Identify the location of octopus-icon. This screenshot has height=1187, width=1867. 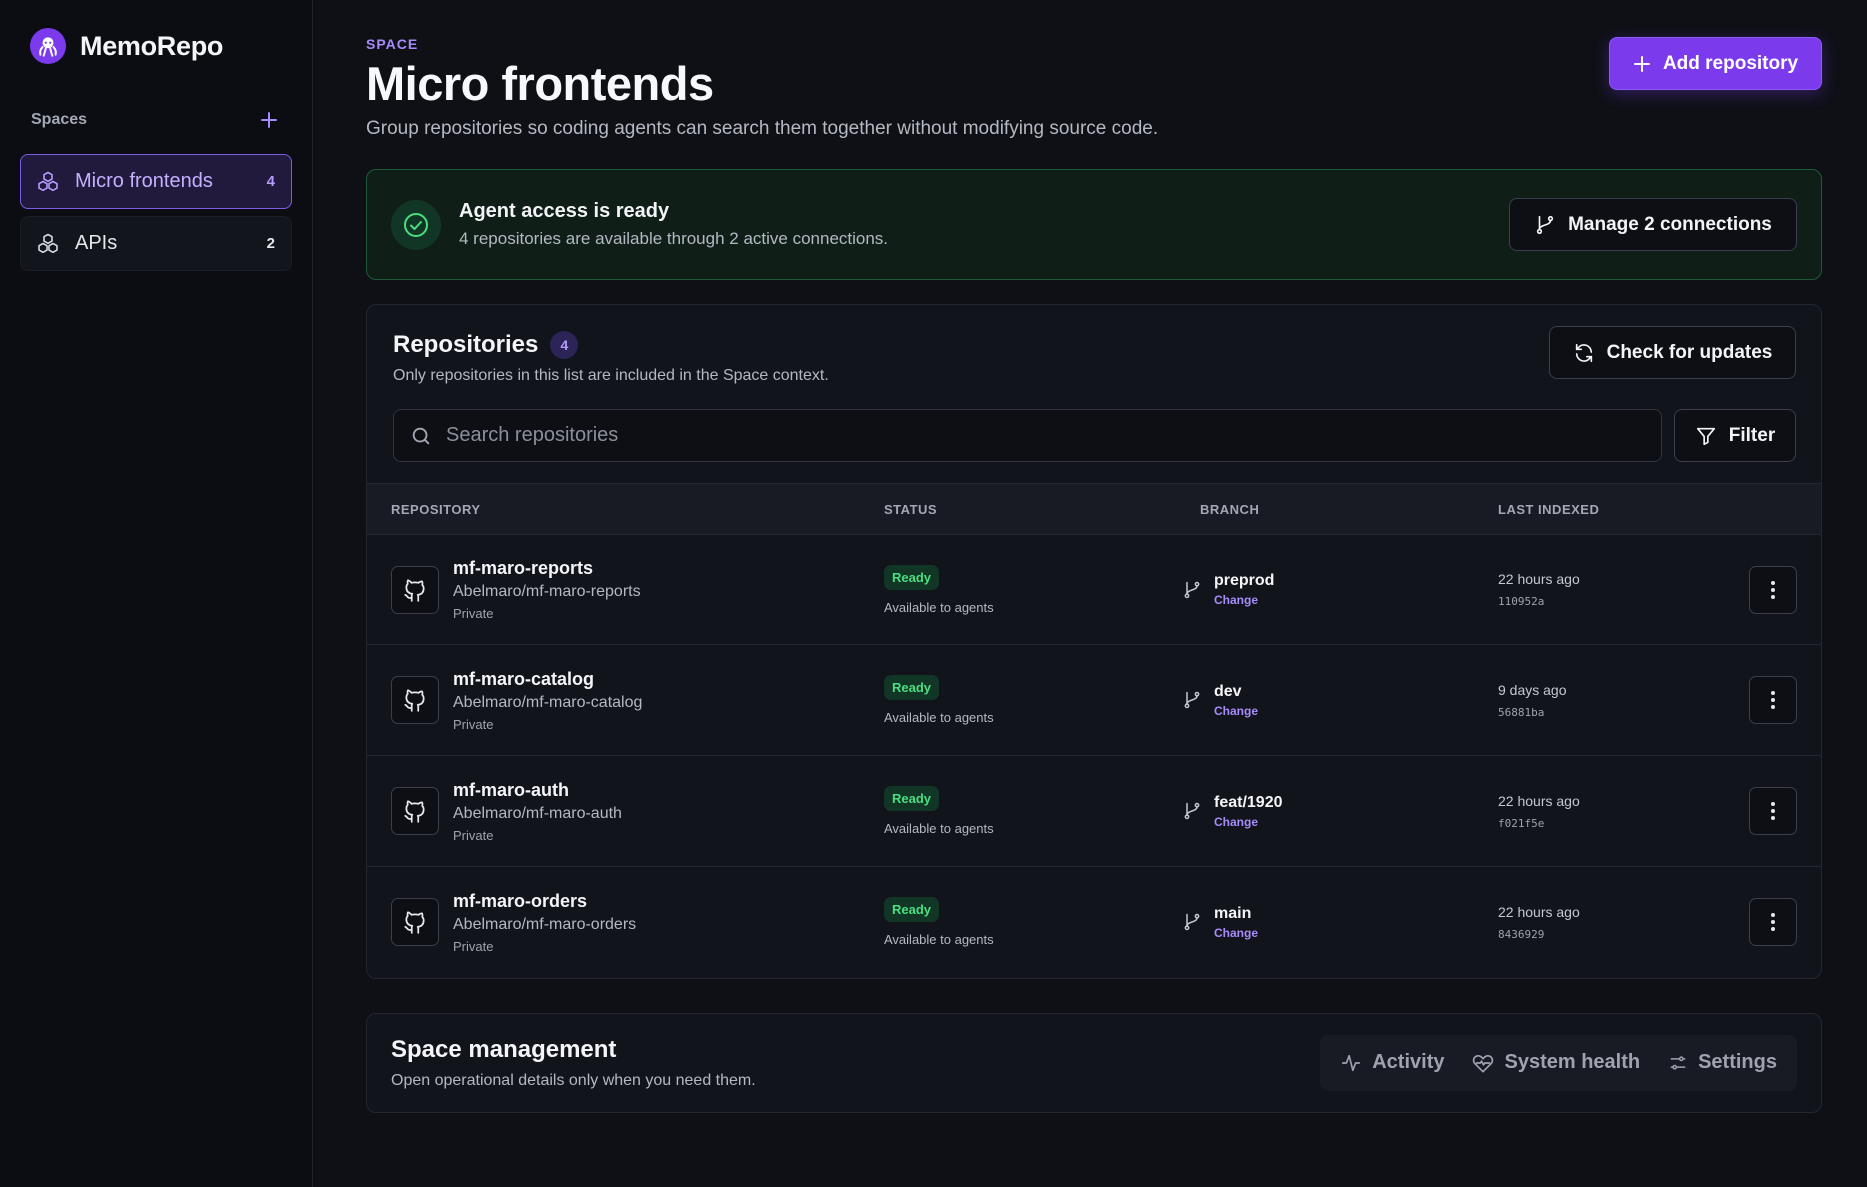
(48, 46).